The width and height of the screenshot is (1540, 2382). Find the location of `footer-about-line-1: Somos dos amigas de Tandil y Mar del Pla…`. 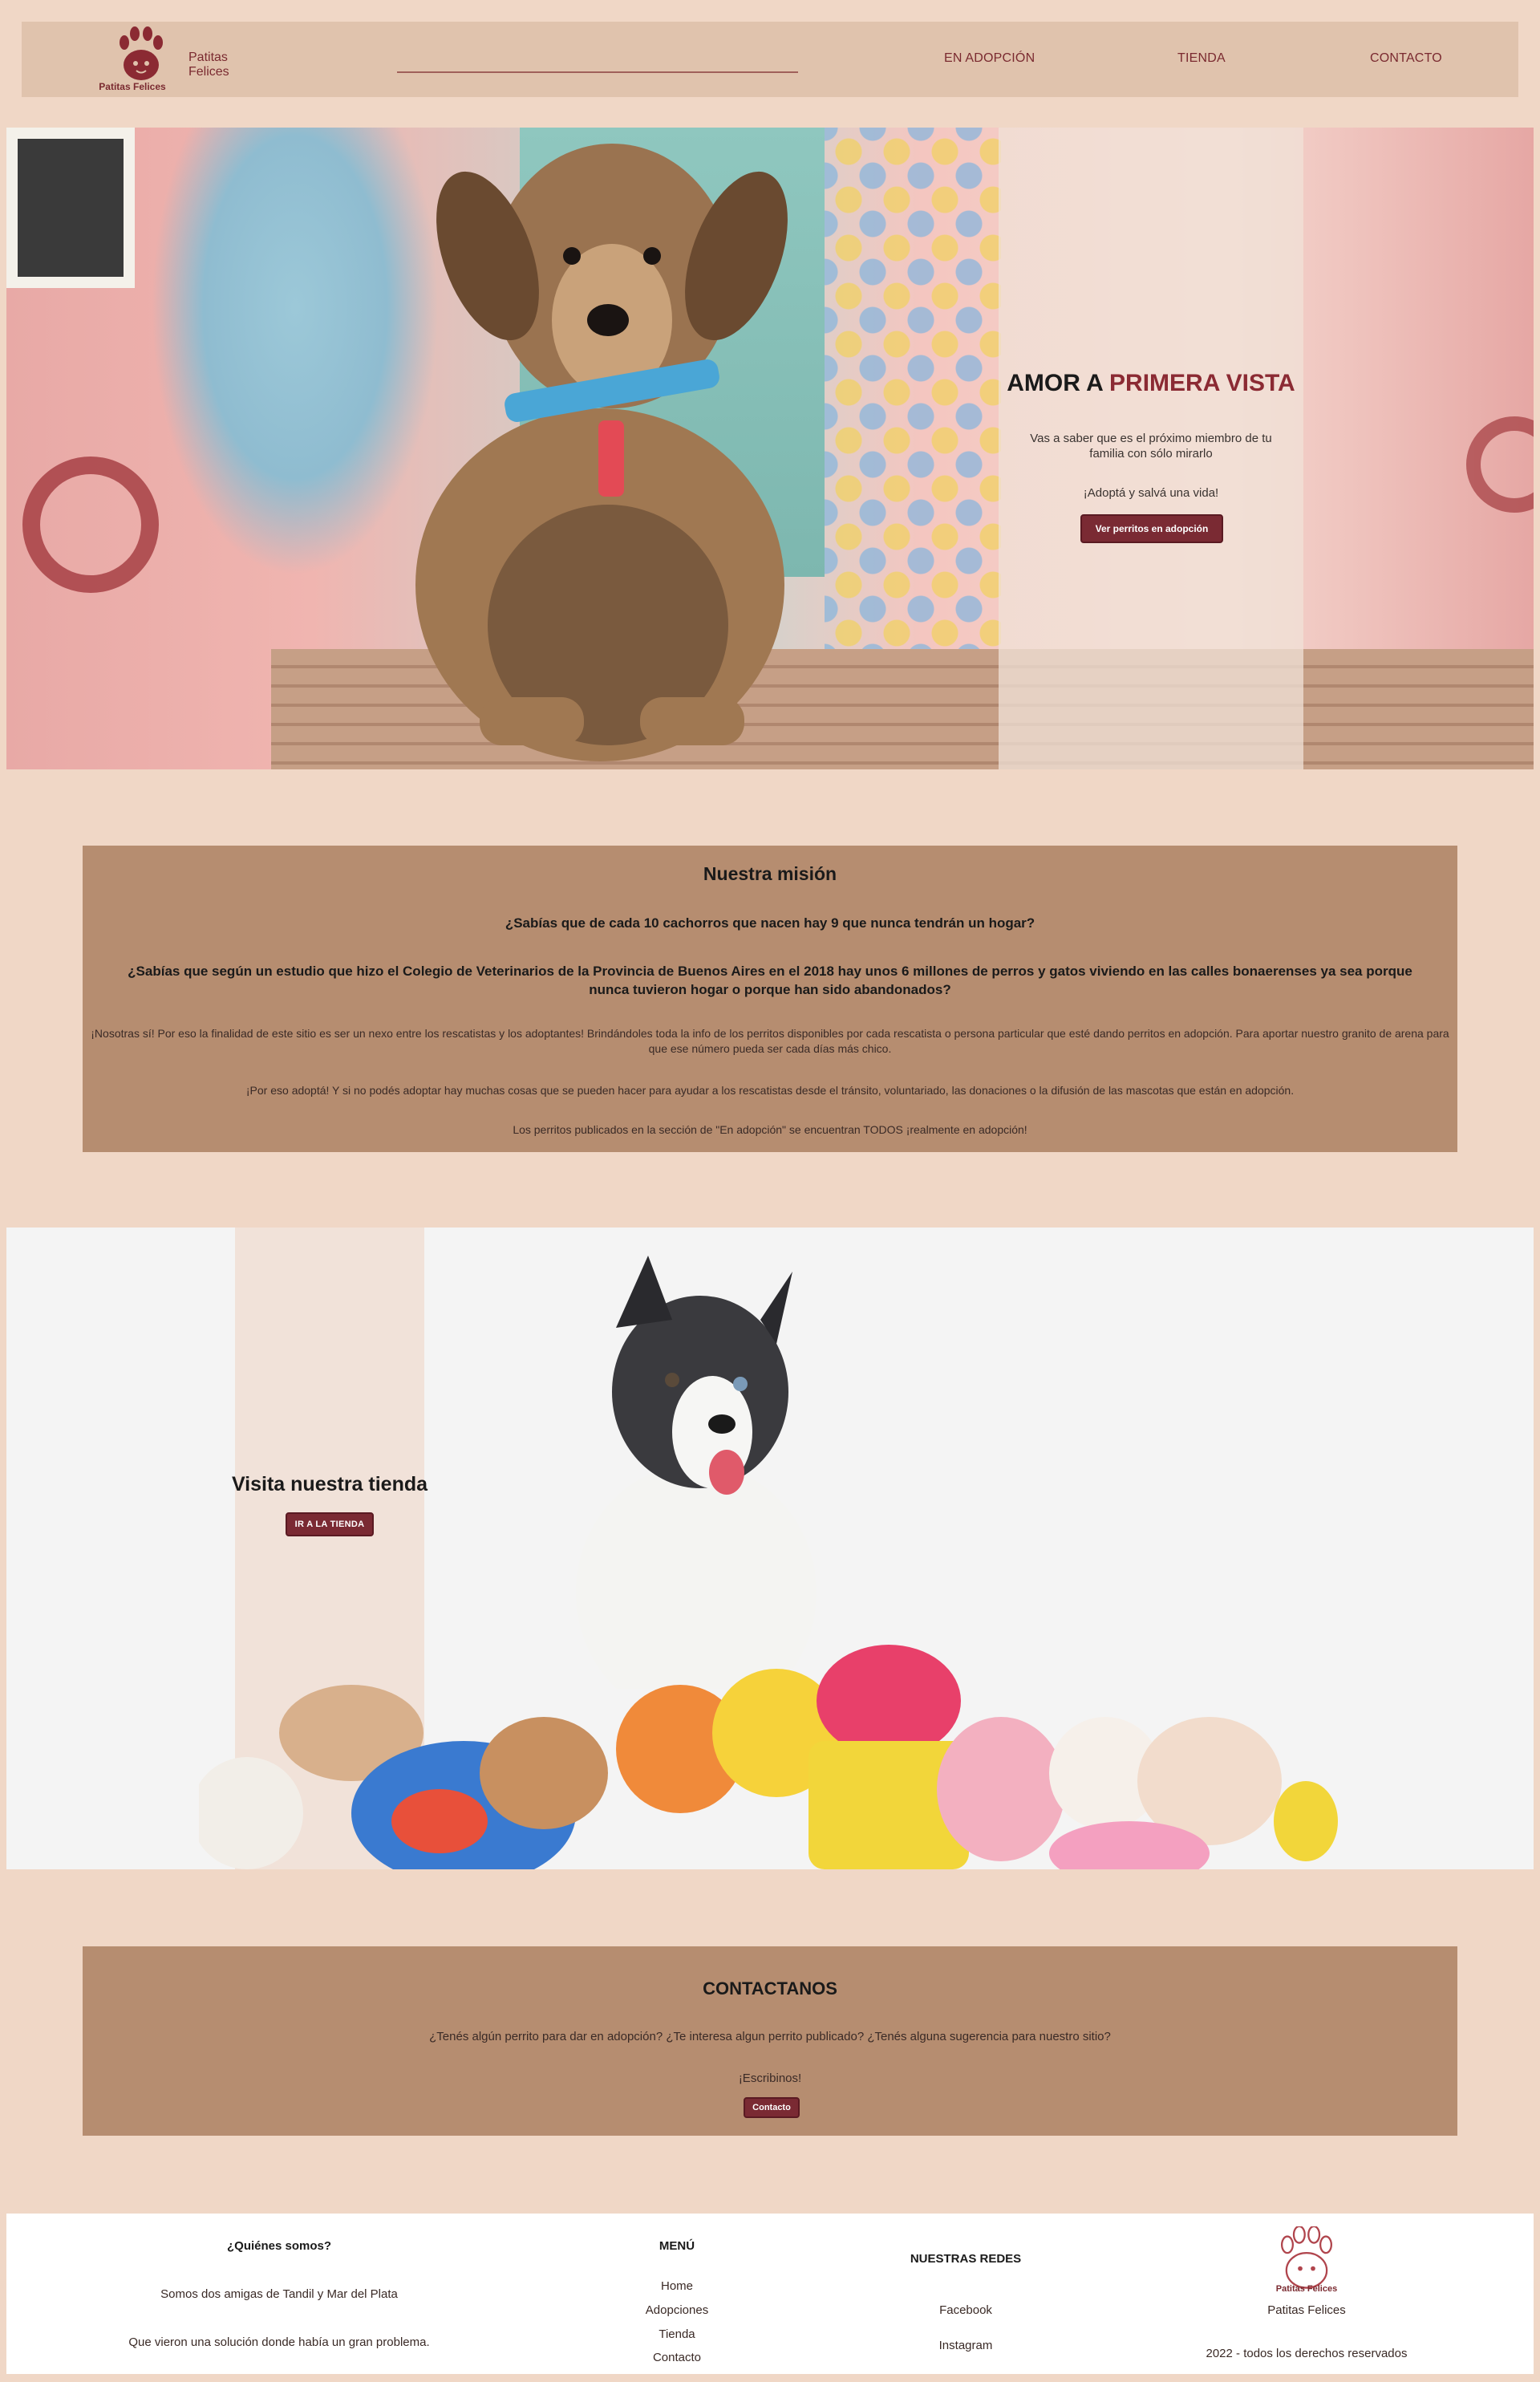

footer-about-line-1: Somos dos amigas de Tandil y Mar del Pla… is located at coordinates (279, 2294).